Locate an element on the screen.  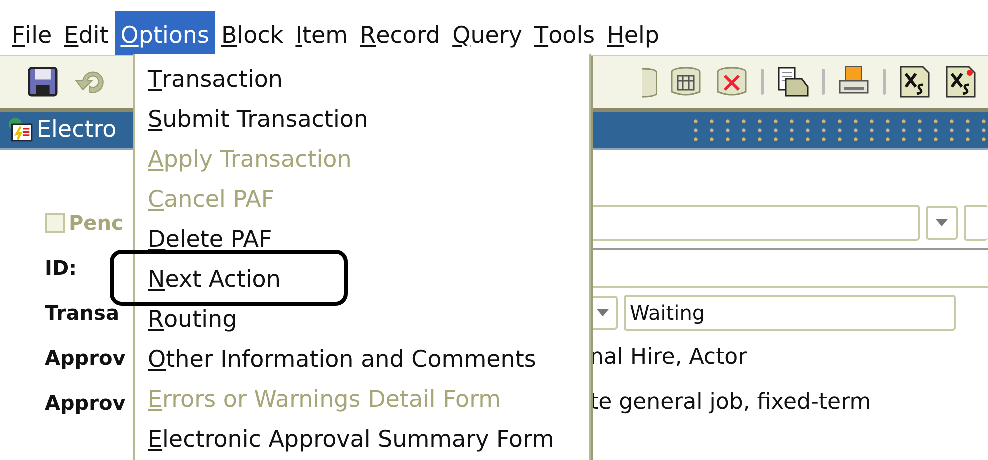
menu-bar-item: Tools is located at coordinates (565, 33).